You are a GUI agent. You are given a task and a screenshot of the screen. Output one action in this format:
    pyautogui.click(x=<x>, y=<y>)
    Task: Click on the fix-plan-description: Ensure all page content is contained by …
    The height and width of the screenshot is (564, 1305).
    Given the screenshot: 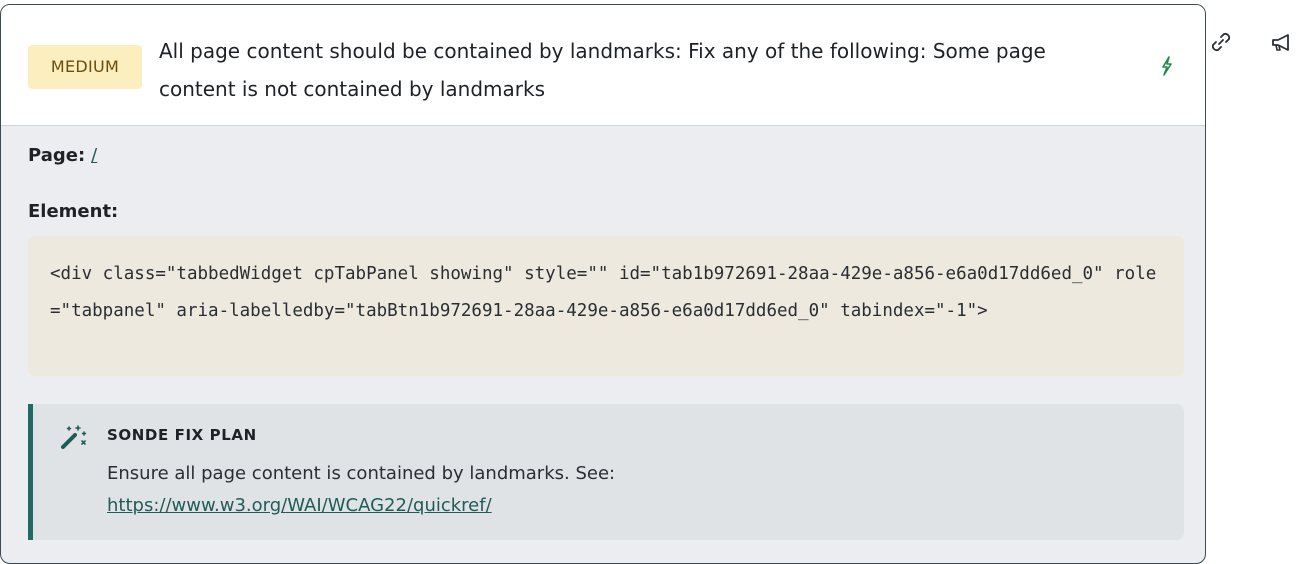 What is the action you would take?
    pyautogui.click(x=361, y=473)
    